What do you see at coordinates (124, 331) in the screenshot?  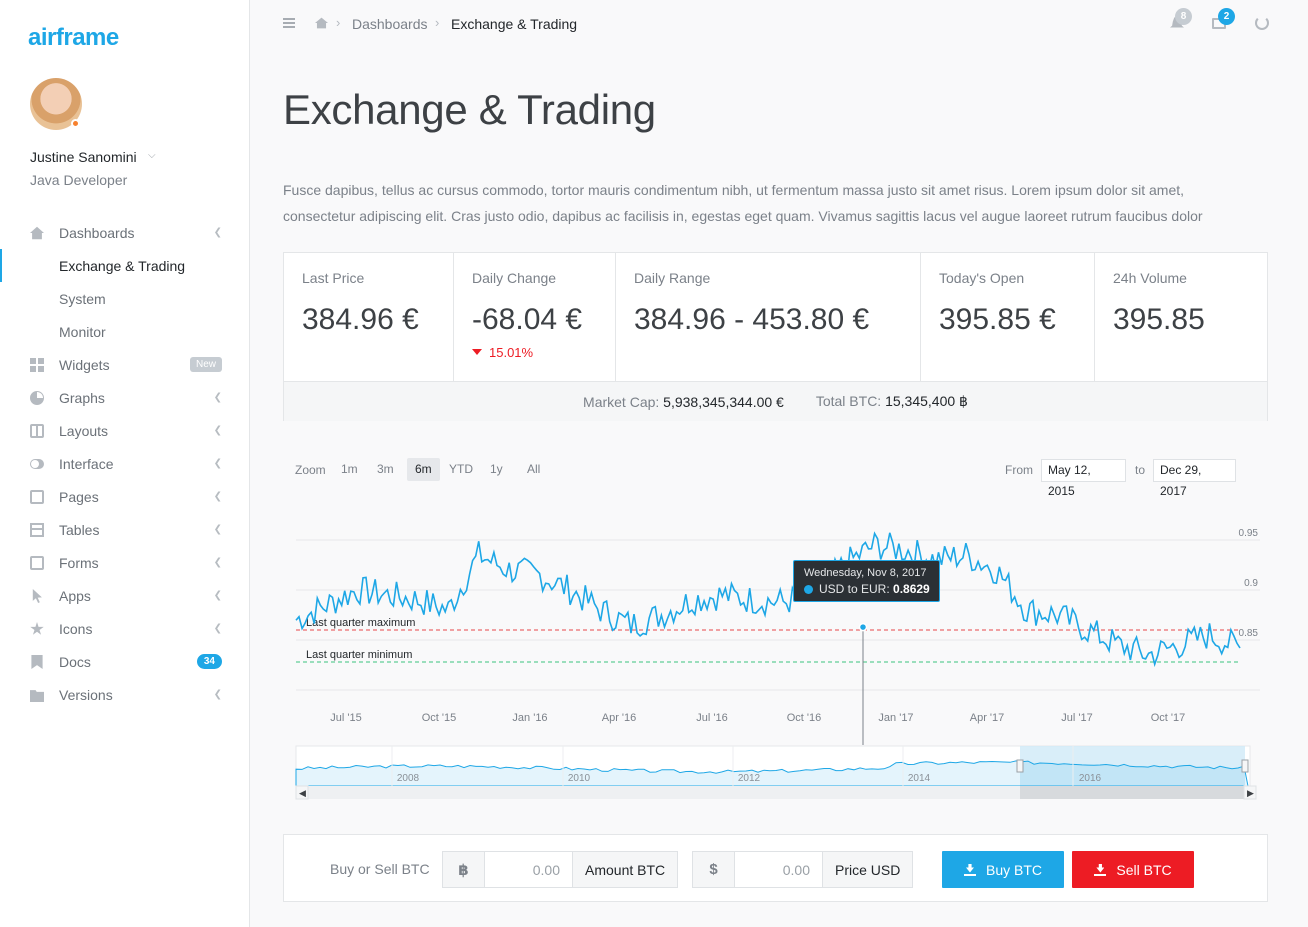 I see `sidebar-item-monitor: Monitor` at bounding box center [124, 331].